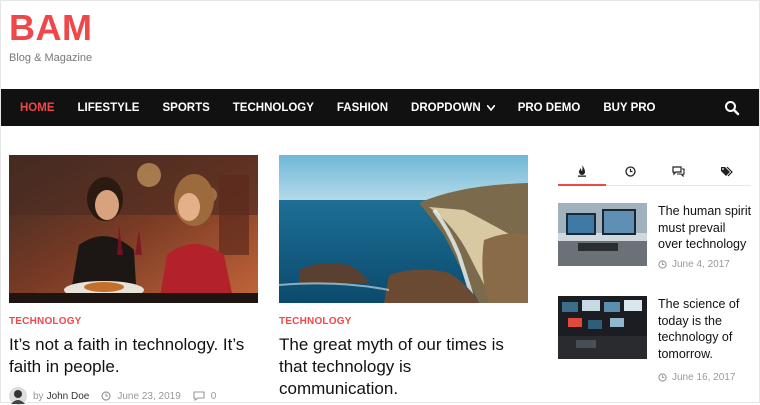 This screenshot has width=760, height=405. Describe the element at coordinates (732, 108) in the screenshot. I see `search-icon` at that location.